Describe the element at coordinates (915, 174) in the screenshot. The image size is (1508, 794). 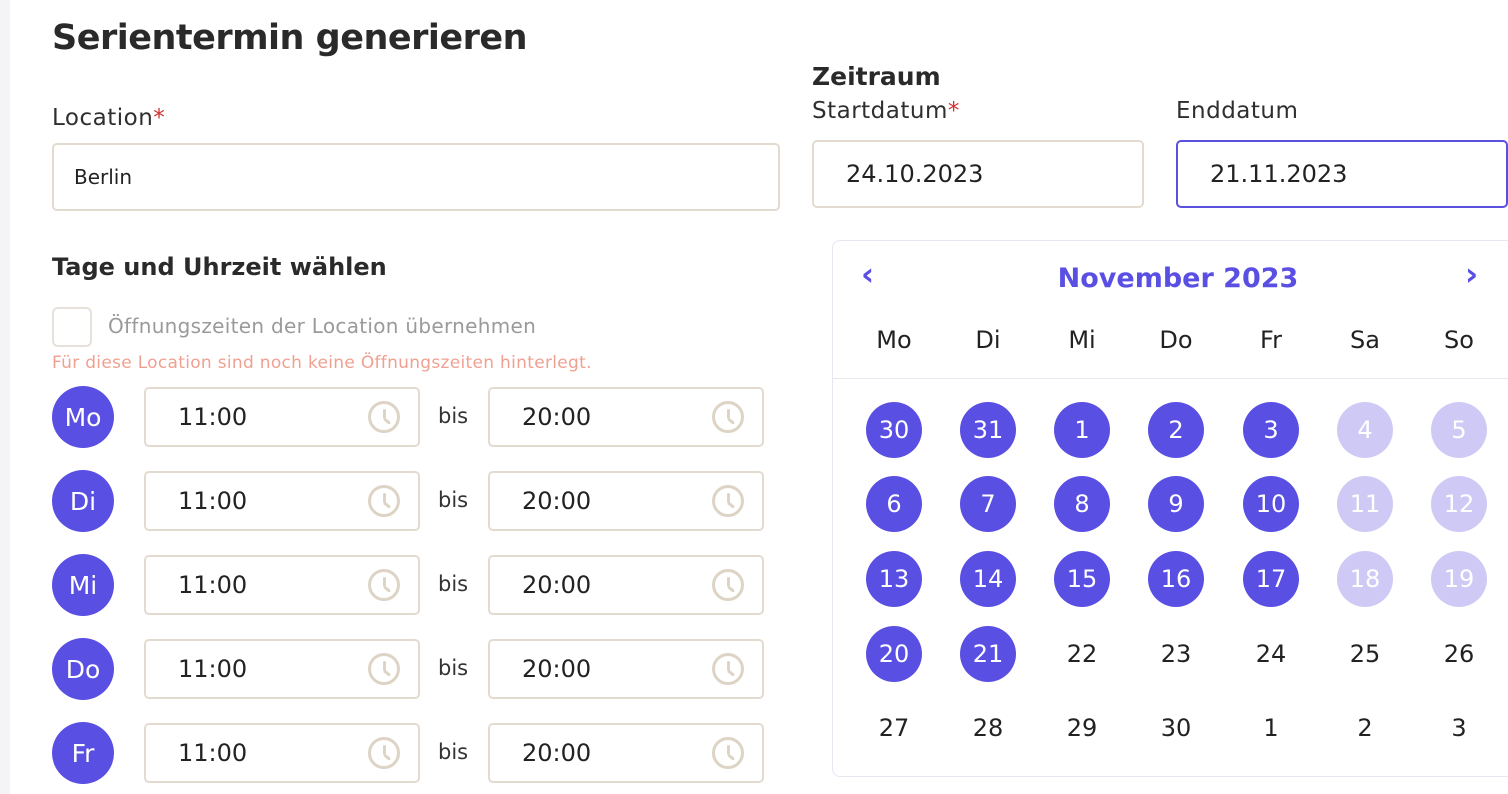
I see `start-date-value: 24.10.2023` at that location.